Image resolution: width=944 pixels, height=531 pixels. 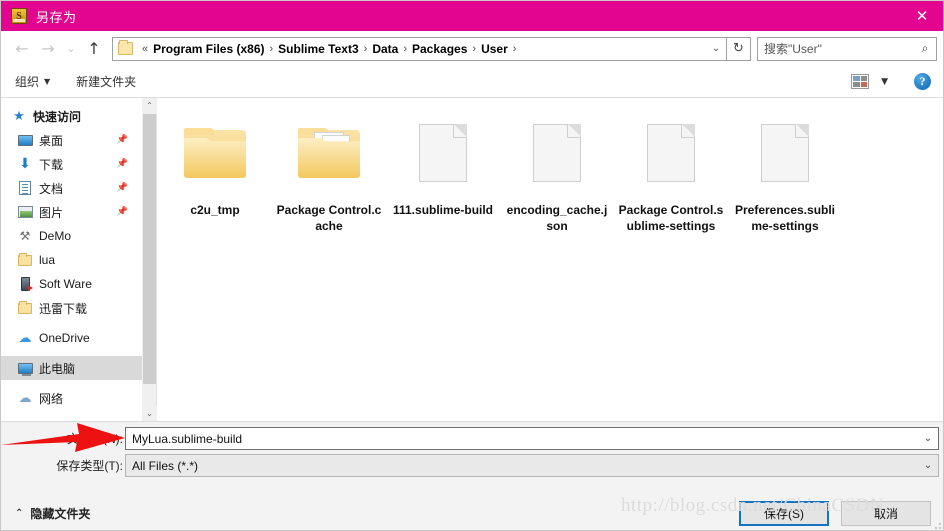 I want to click on hide-folders-toggle: ⌃ 隐藏文件夹, so click(x=52, y=513).